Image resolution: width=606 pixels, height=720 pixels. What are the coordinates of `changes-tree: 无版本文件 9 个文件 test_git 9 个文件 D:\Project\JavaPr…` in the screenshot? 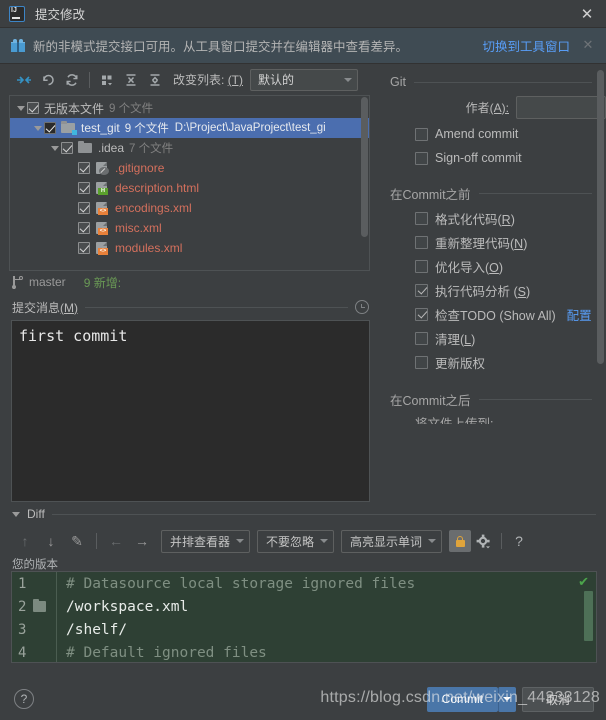 It's located at (189, 183).